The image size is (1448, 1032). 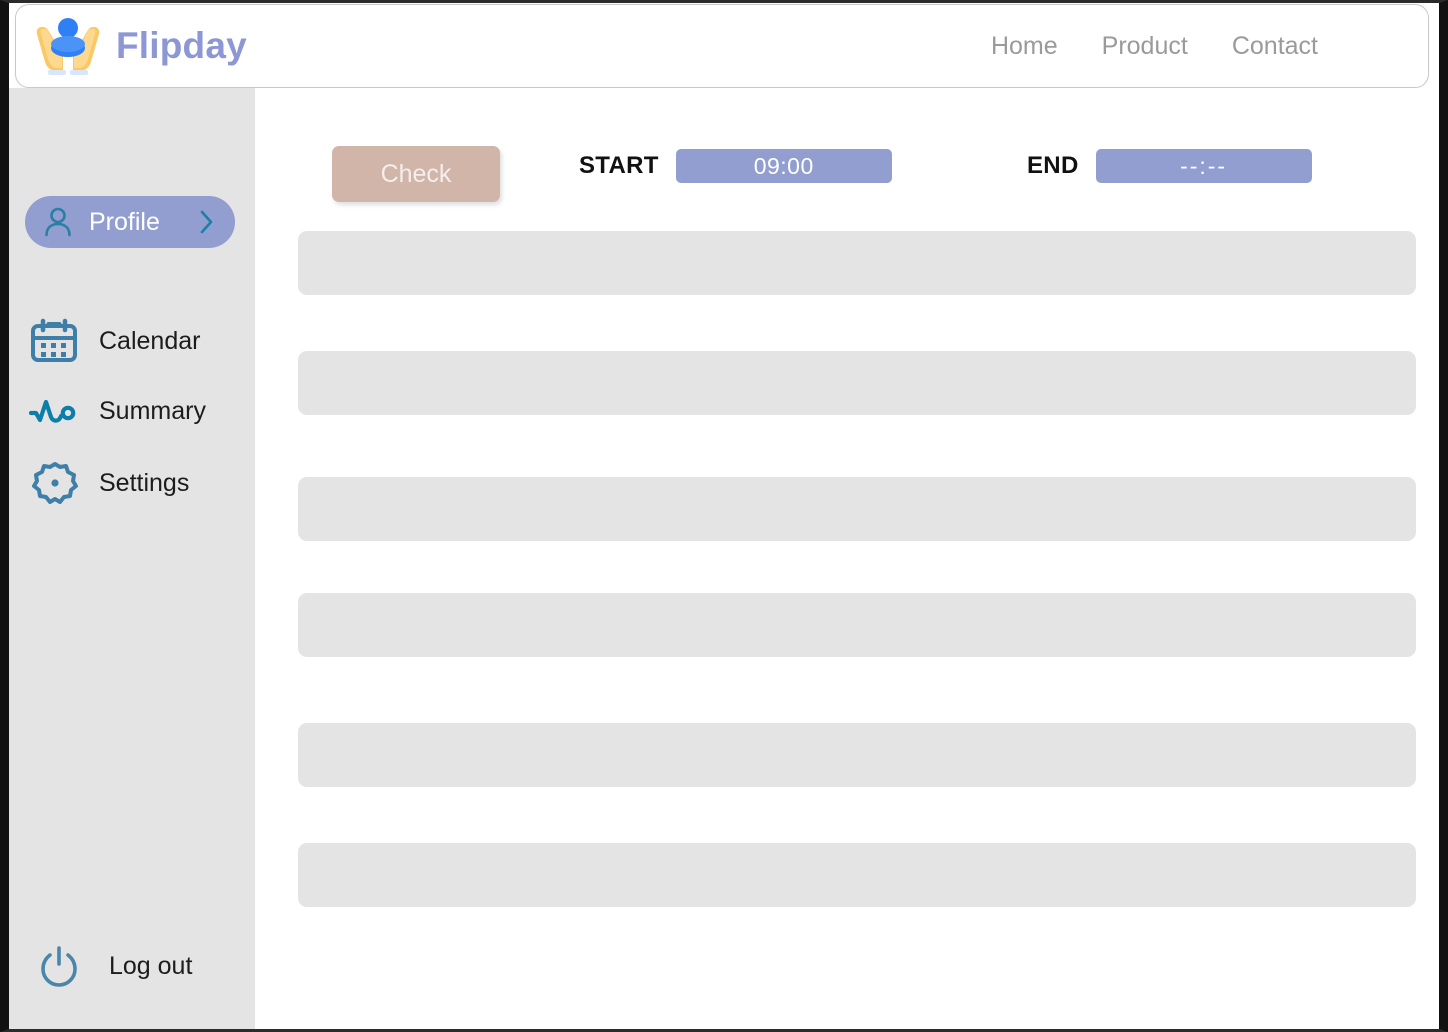 What do you see at coordinates (619, 165) in the screenshot?
I see `start-label: START` at bounding box center [619, 165].